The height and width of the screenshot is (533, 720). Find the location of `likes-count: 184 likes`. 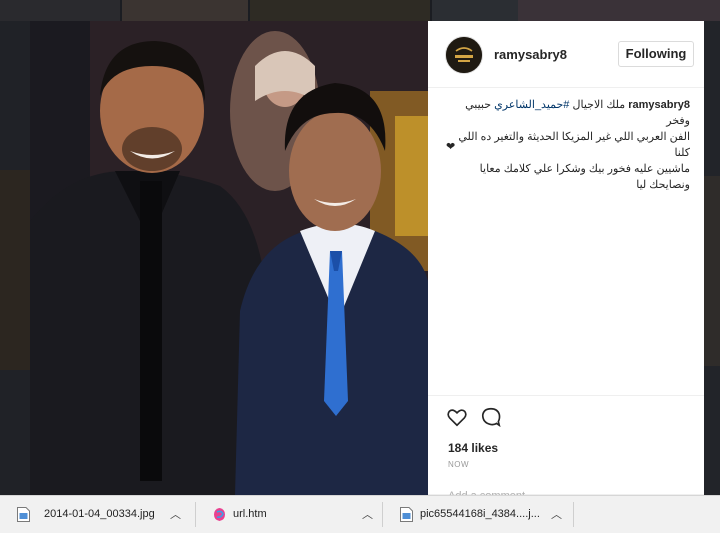

likes-count: 184 likes is located at coordinates (473, 448).